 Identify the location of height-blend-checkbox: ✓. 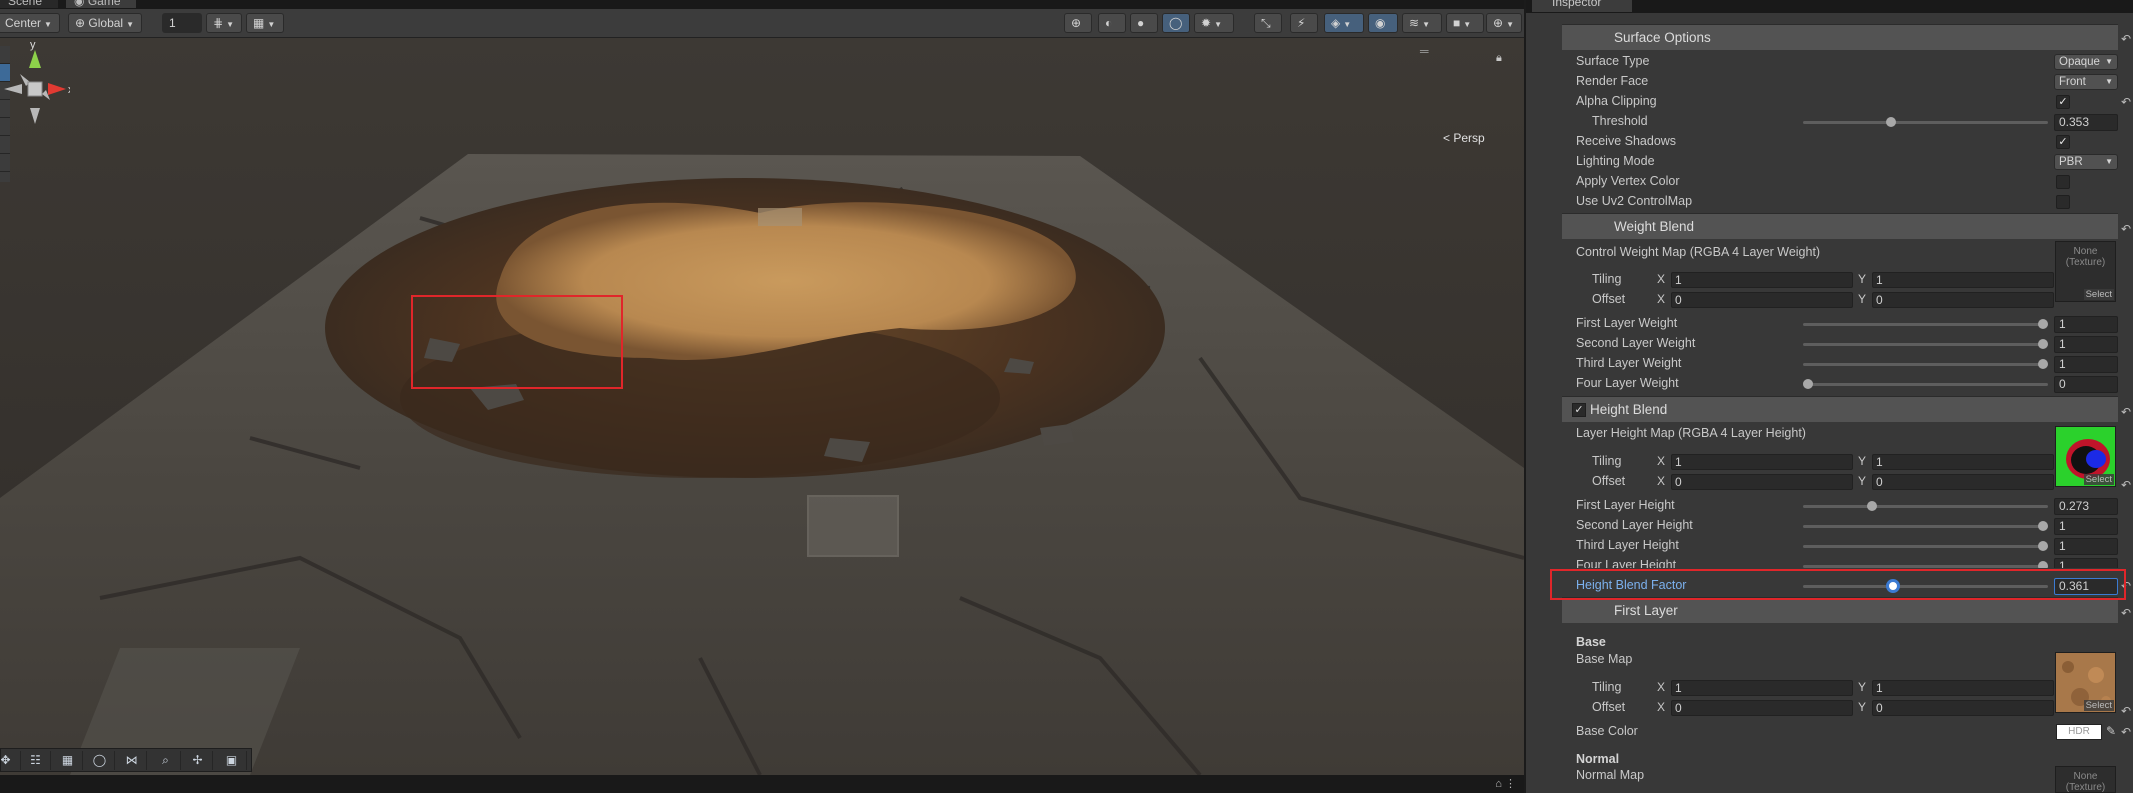
(1579, 410).